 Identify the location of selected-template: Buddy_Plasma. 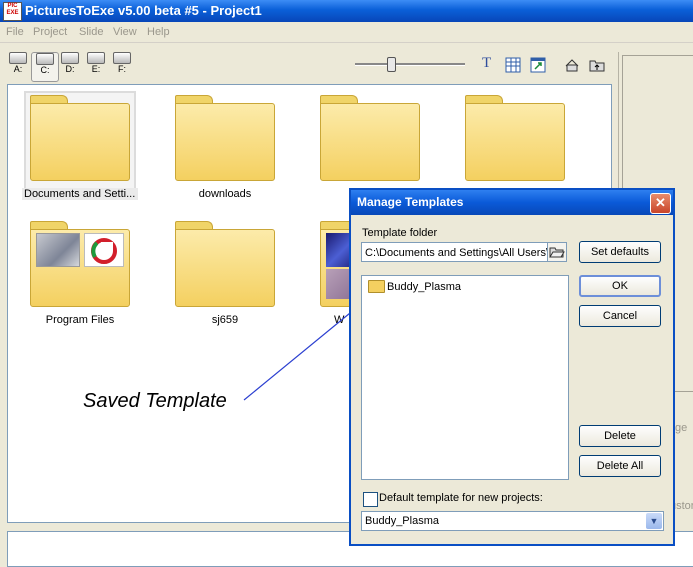
(402, 521).